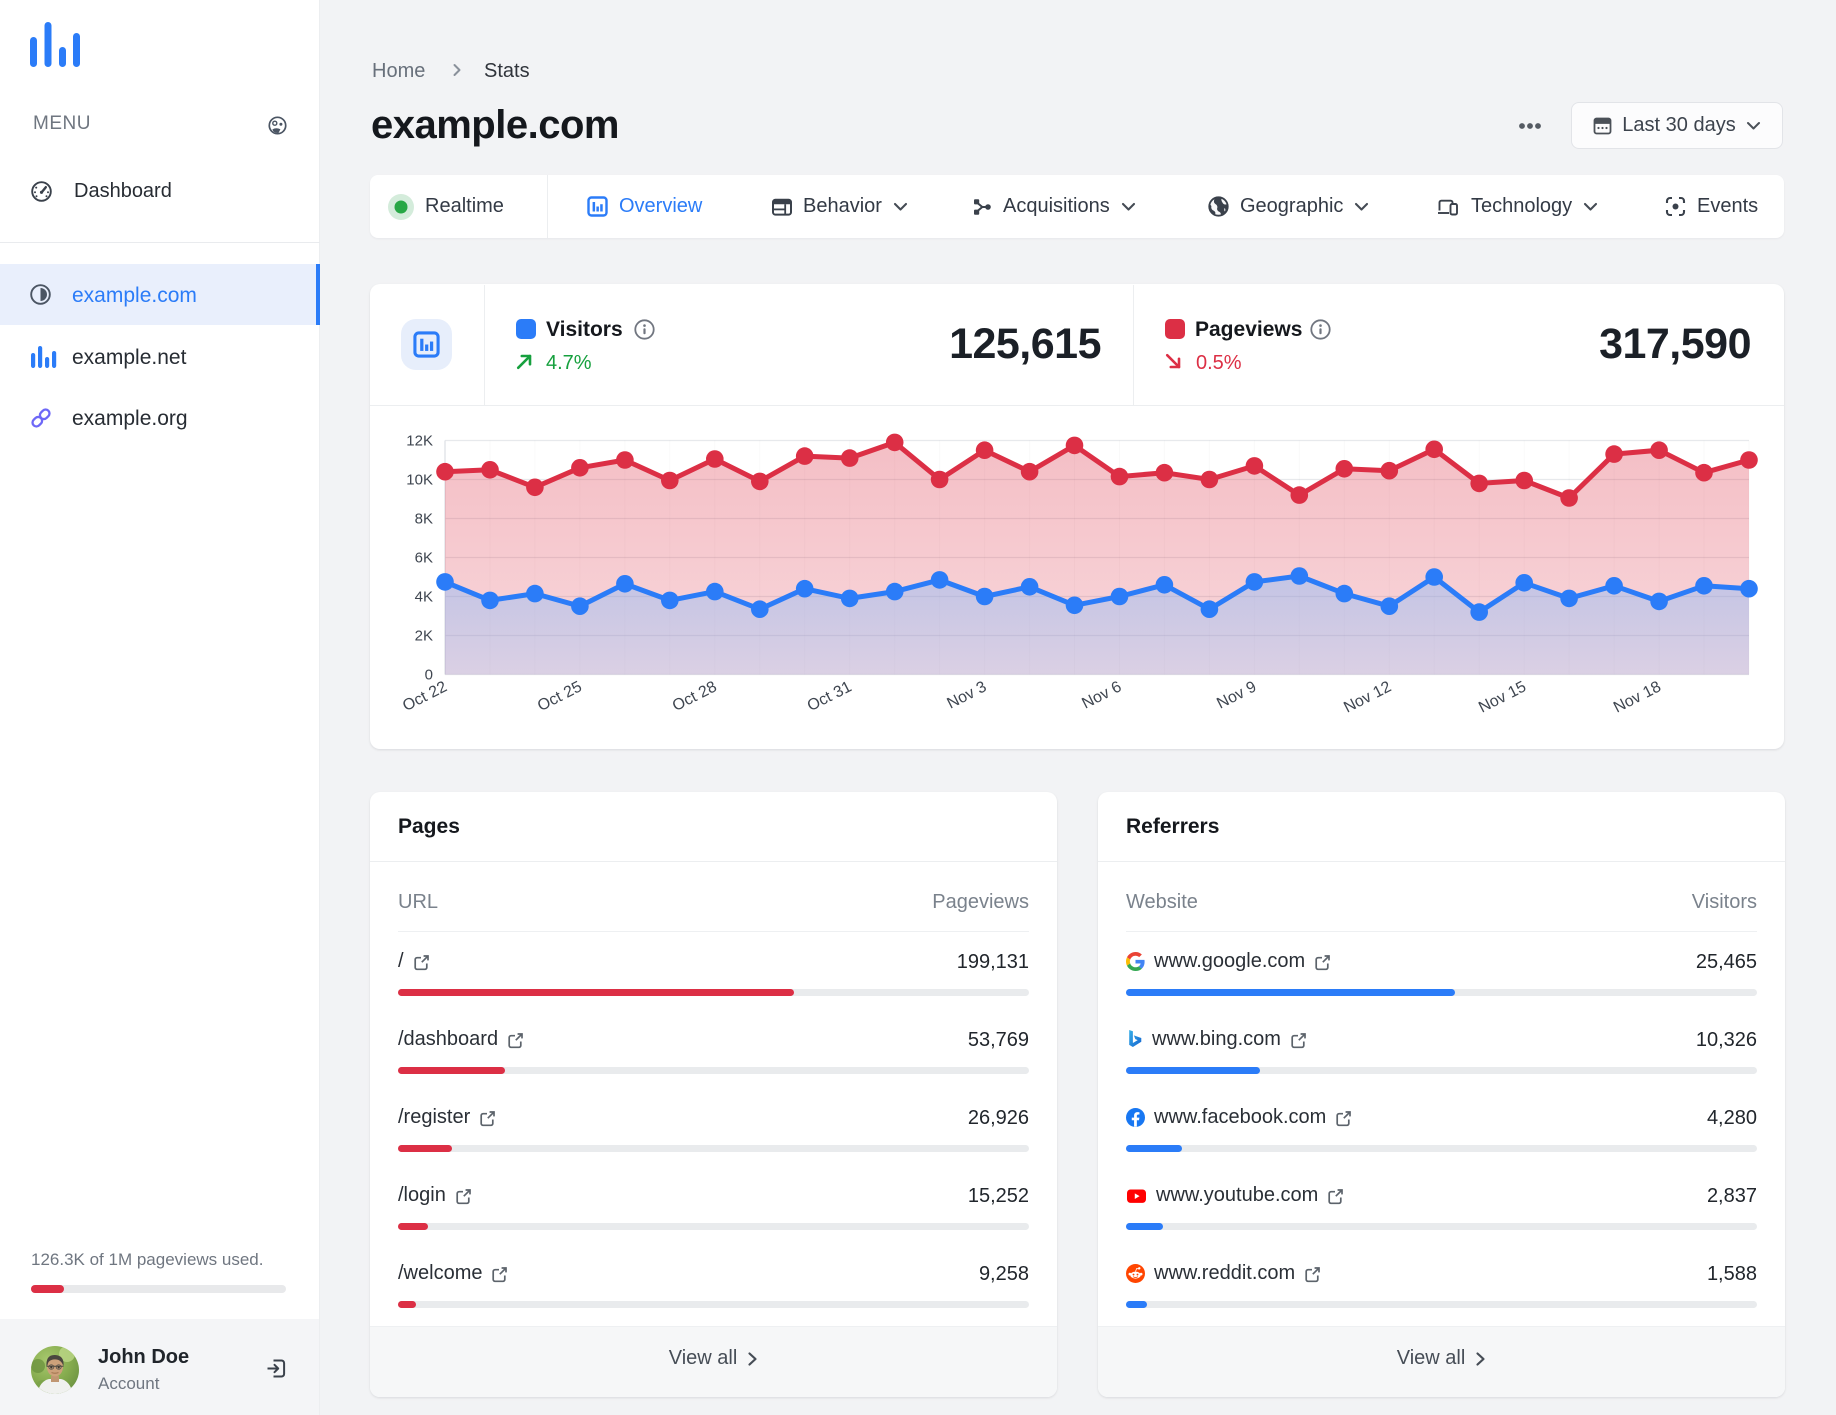  What do you see at coordinates (424, 518) in the screenshot?
I see `svg-text: 8K` at bounding box center [424, 518].